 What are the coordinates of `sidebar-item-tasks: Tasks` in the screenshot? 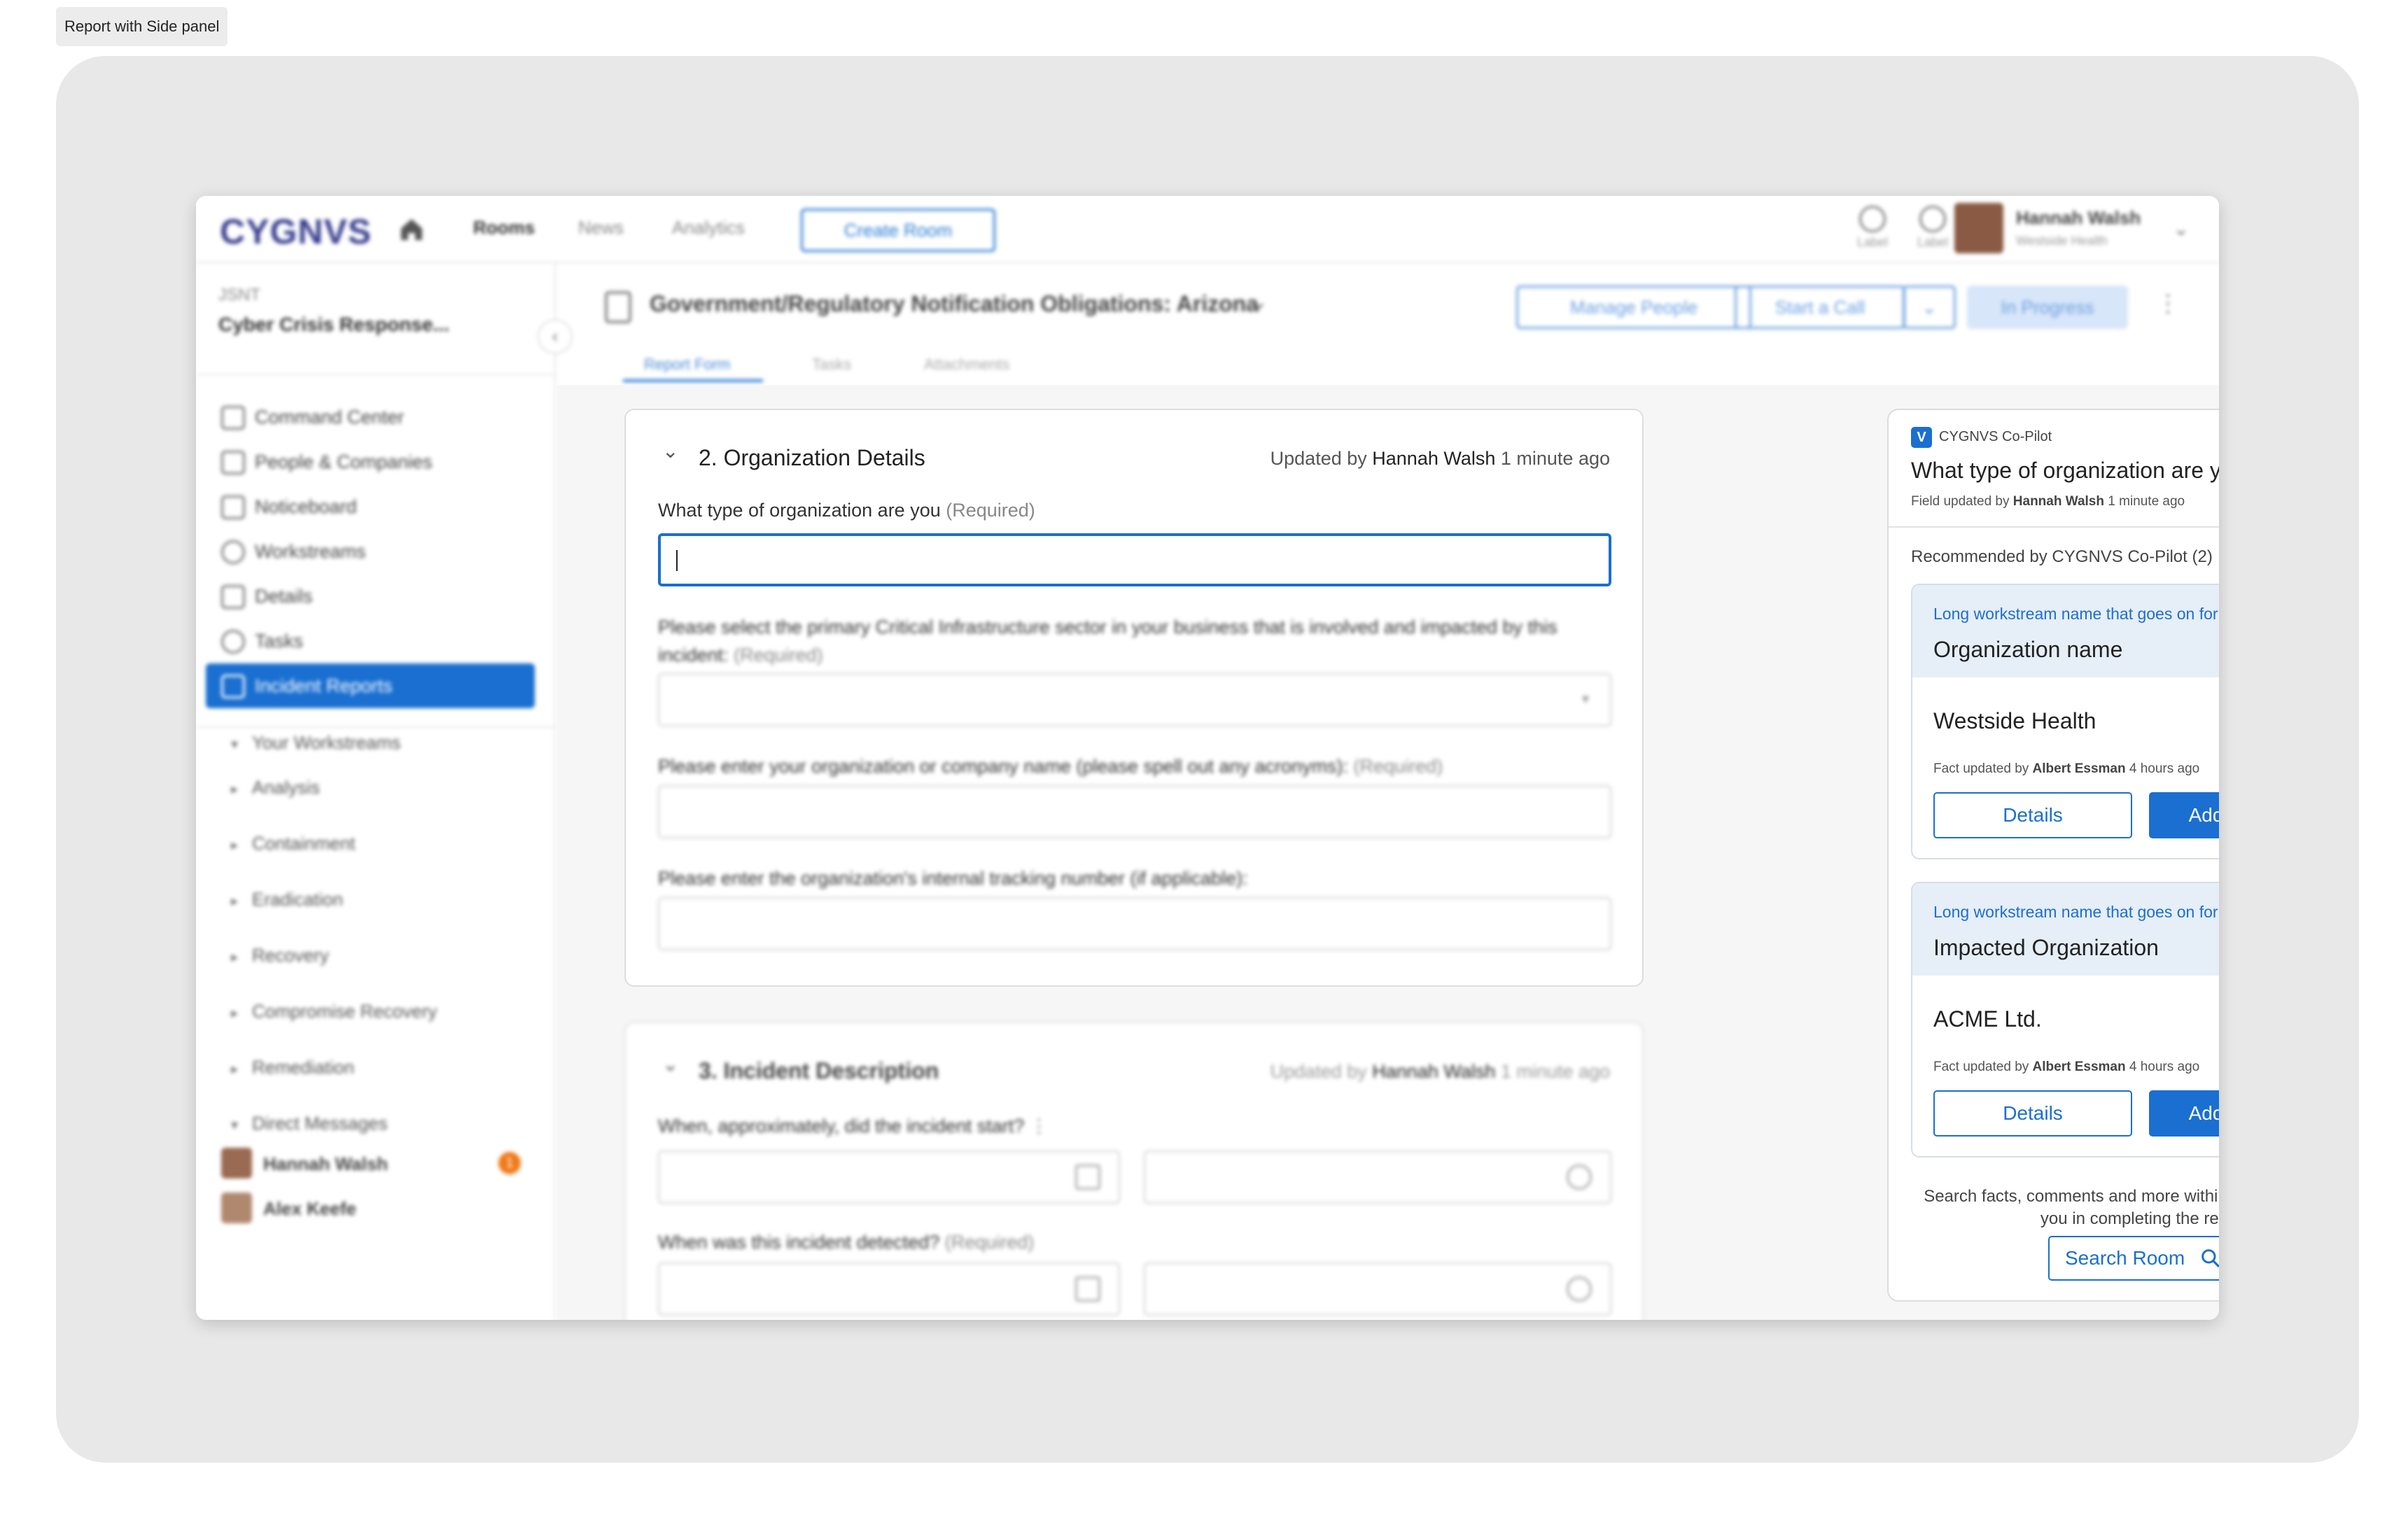 It's located at (370, 641).